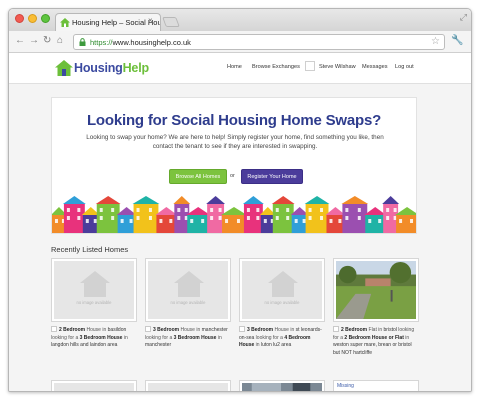 Image resolution: width=480 pixels, height=400 pixels. I want to click on minimize-window-button, so click(32, 18).